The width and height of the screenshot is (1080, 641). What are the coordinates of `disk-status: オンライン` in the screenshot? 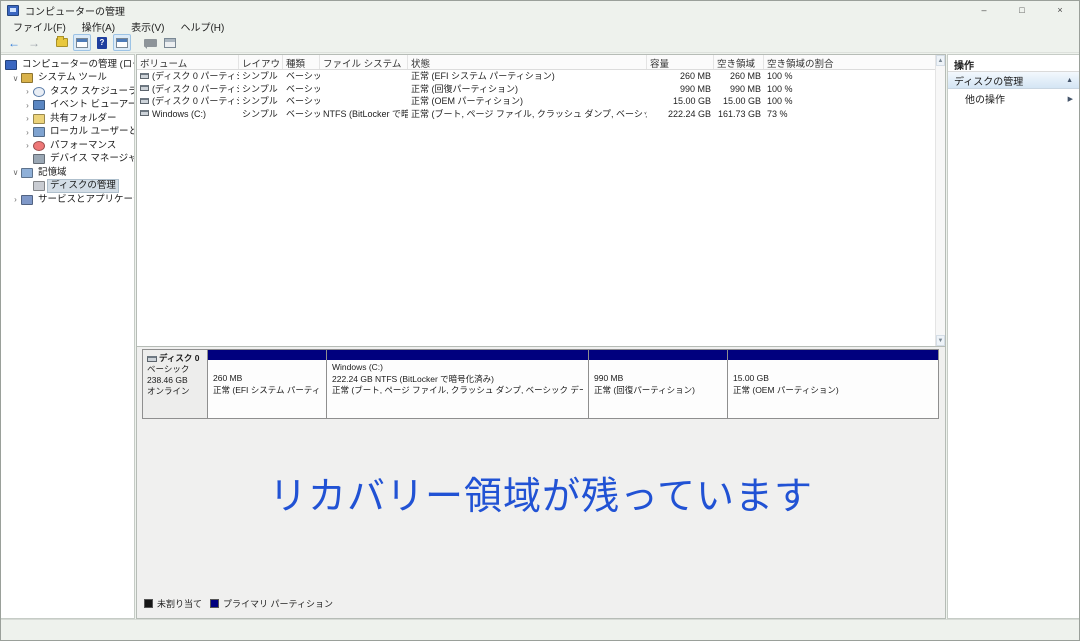 It's located at (168, 391).